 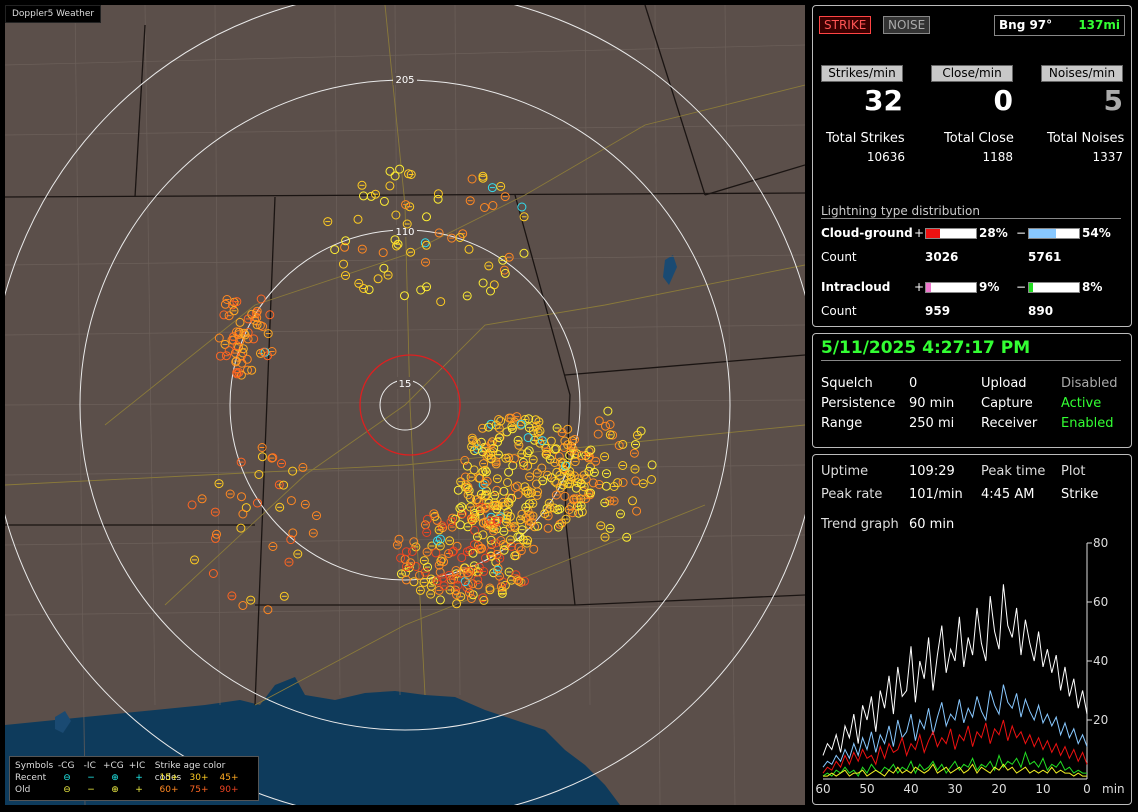 What do you see at coordinates (883, 100) in the screenshot?
I see `strikes-per-min-value: 32` at bounding box center [883, 100].